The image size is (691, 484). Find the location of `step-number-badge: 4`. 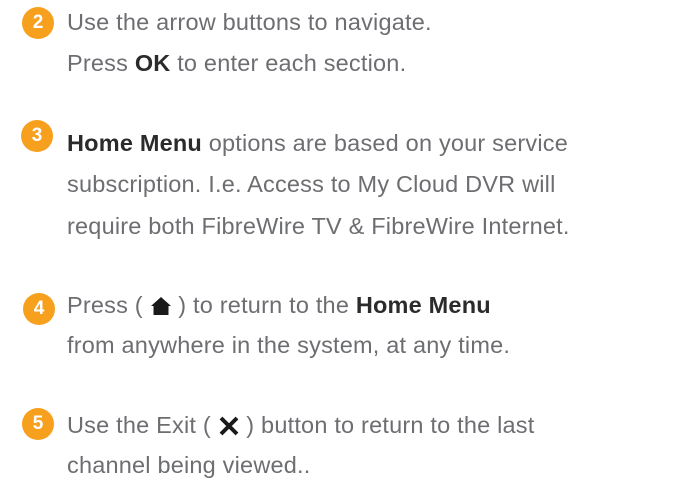

step-number-badge: 4 is located at coordinates (39, 309).